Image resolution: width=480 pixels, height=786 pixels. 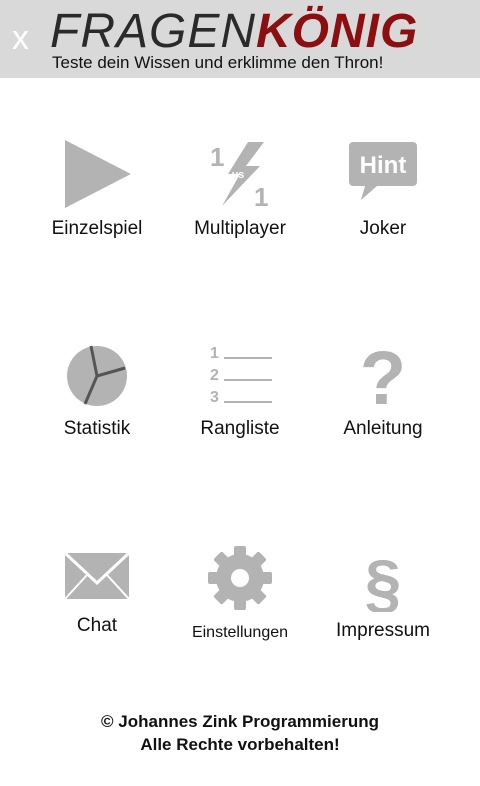 I want to click on menu-item-label: Multiplayer, so click(x=240, y=228).